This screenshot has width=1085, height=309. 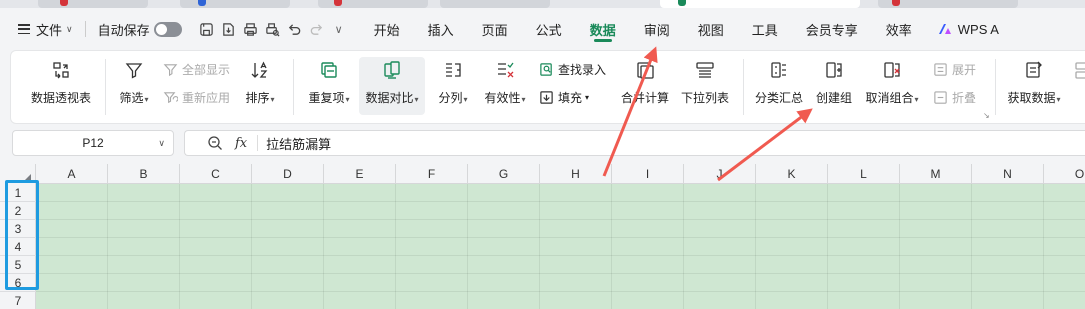 I want to click on duplicates-button: 重复项▾, so click(x=329, y=82).